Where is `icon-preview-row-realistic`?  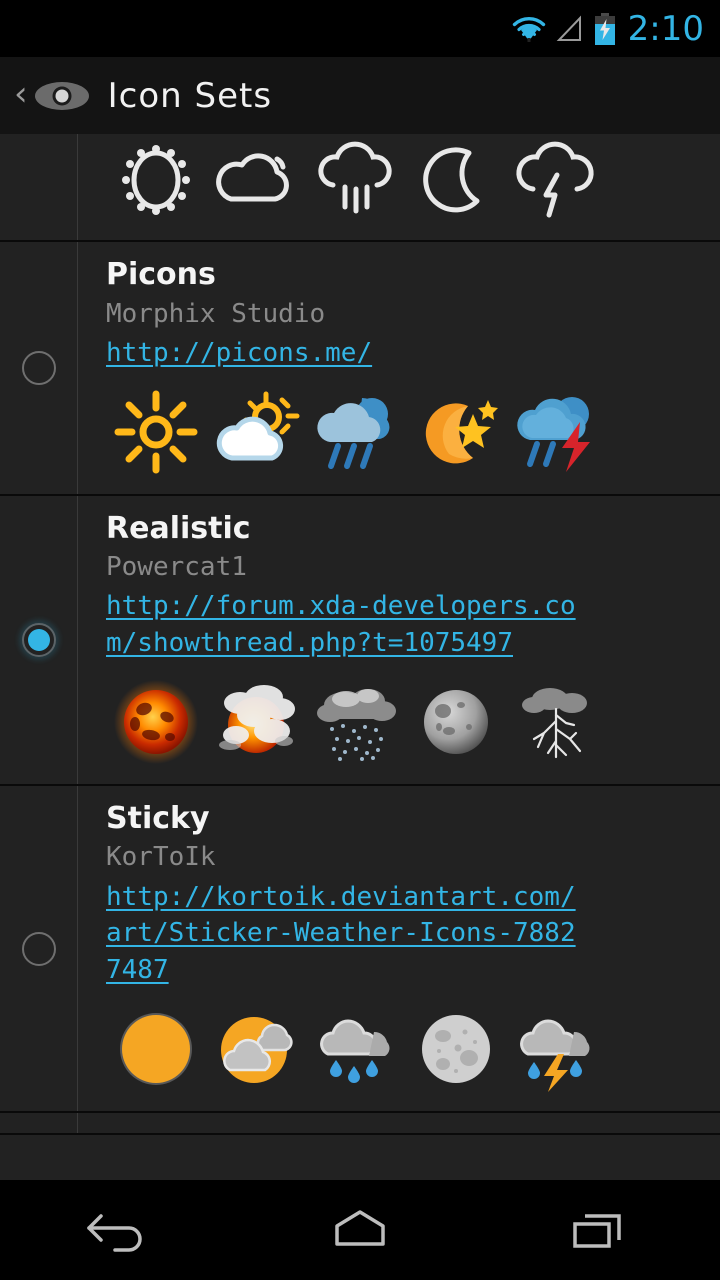
icon-preview-row-realistic is located at coordinates (413, 722).